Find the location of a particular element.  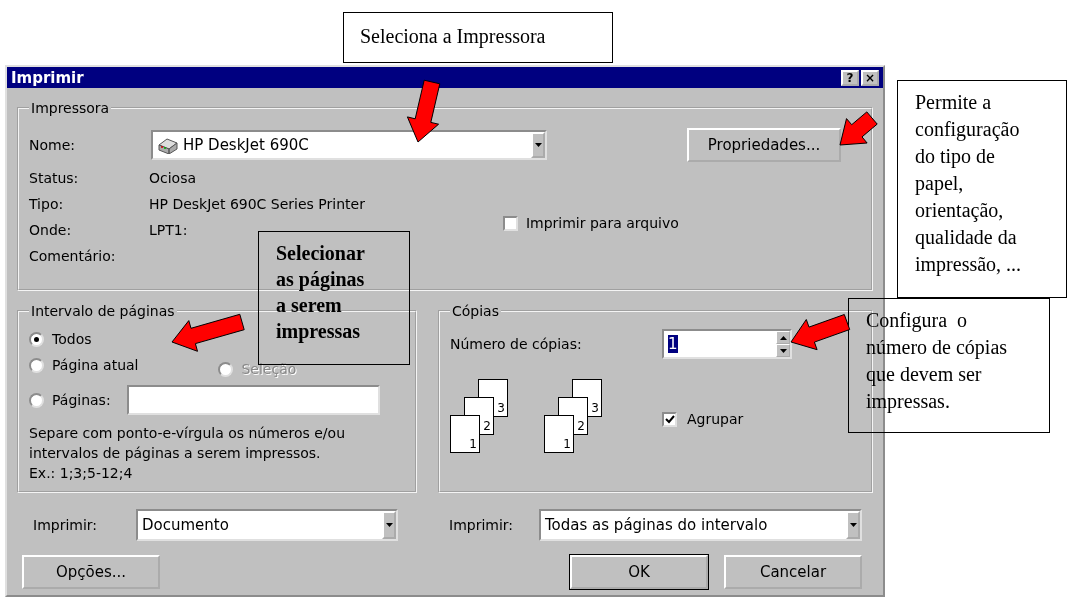

dialog-button: OK is located at coordinates (639, 572).